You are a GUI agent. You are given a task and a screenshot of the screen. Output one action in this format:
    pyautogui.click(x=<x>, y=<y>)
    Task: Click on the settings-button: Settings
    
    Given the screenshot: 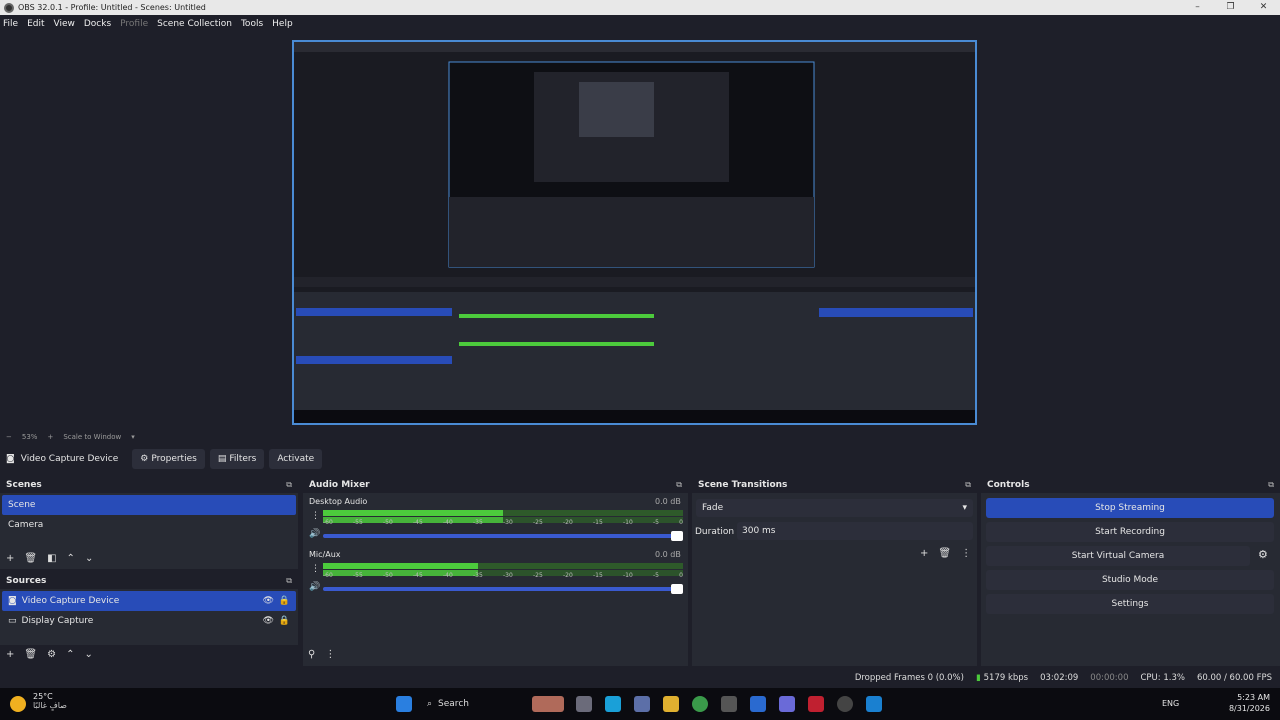 What is the action you would take?
    pyautogui.click(x=1130, y=604)
    